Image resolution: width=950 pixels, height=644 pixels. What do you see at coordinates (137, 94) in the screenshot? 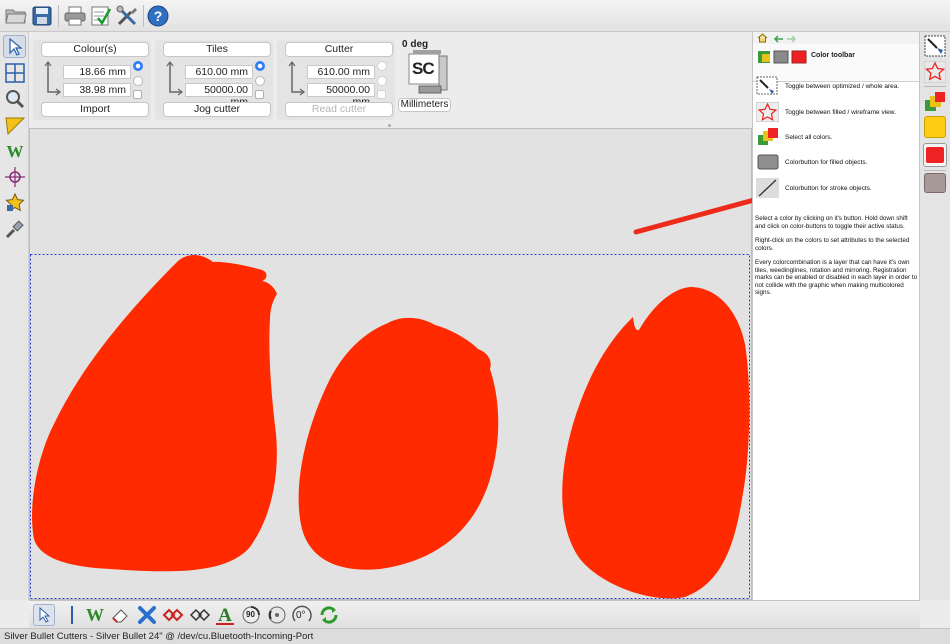
I see `colours-lock-checkbox` at bounding box center [137, 94].